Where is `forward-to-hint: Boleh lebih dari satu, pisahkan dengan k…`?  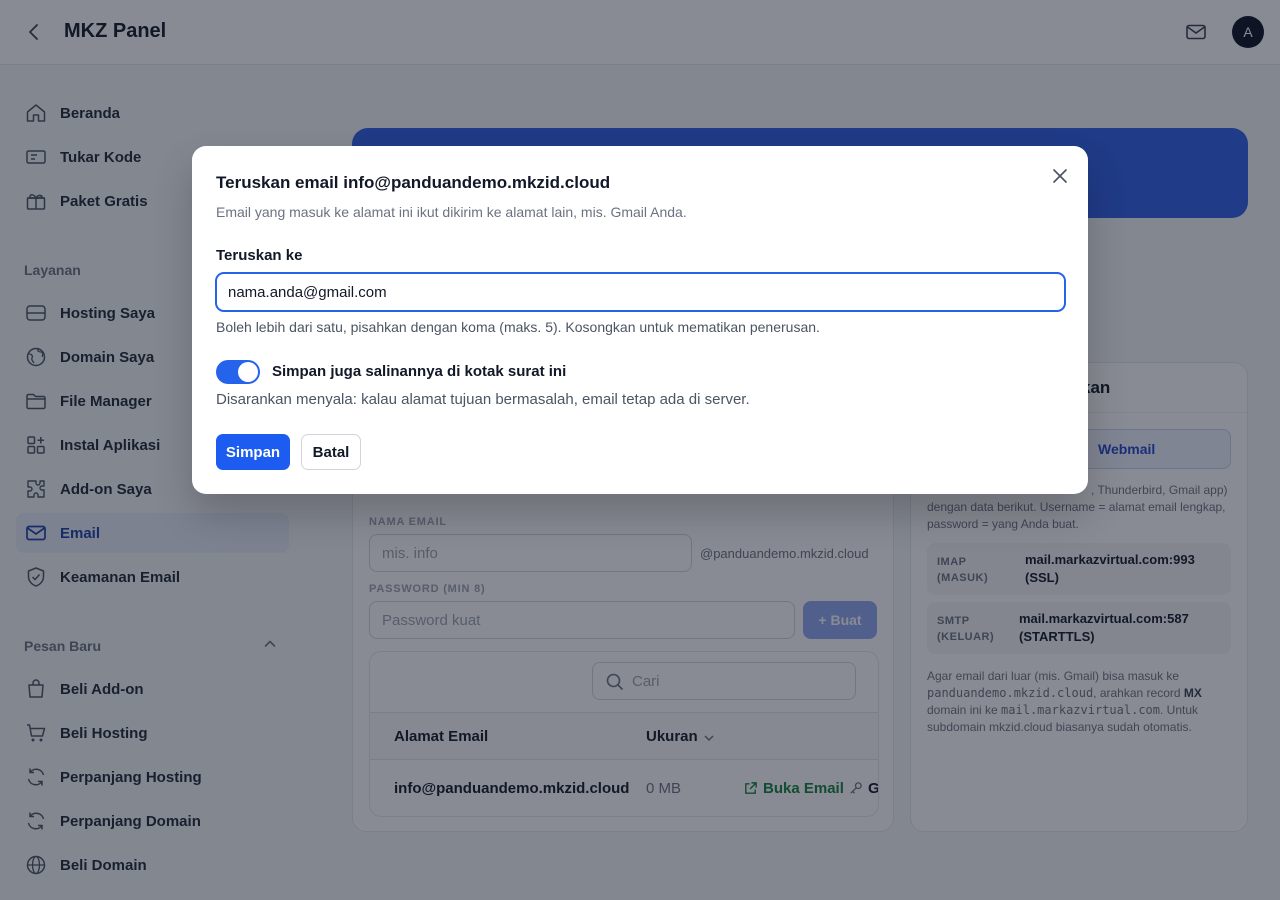 forward-to-hint: Boleh lebih dari satu, pisahkan dengan k… is located at coordinates (518, 327).